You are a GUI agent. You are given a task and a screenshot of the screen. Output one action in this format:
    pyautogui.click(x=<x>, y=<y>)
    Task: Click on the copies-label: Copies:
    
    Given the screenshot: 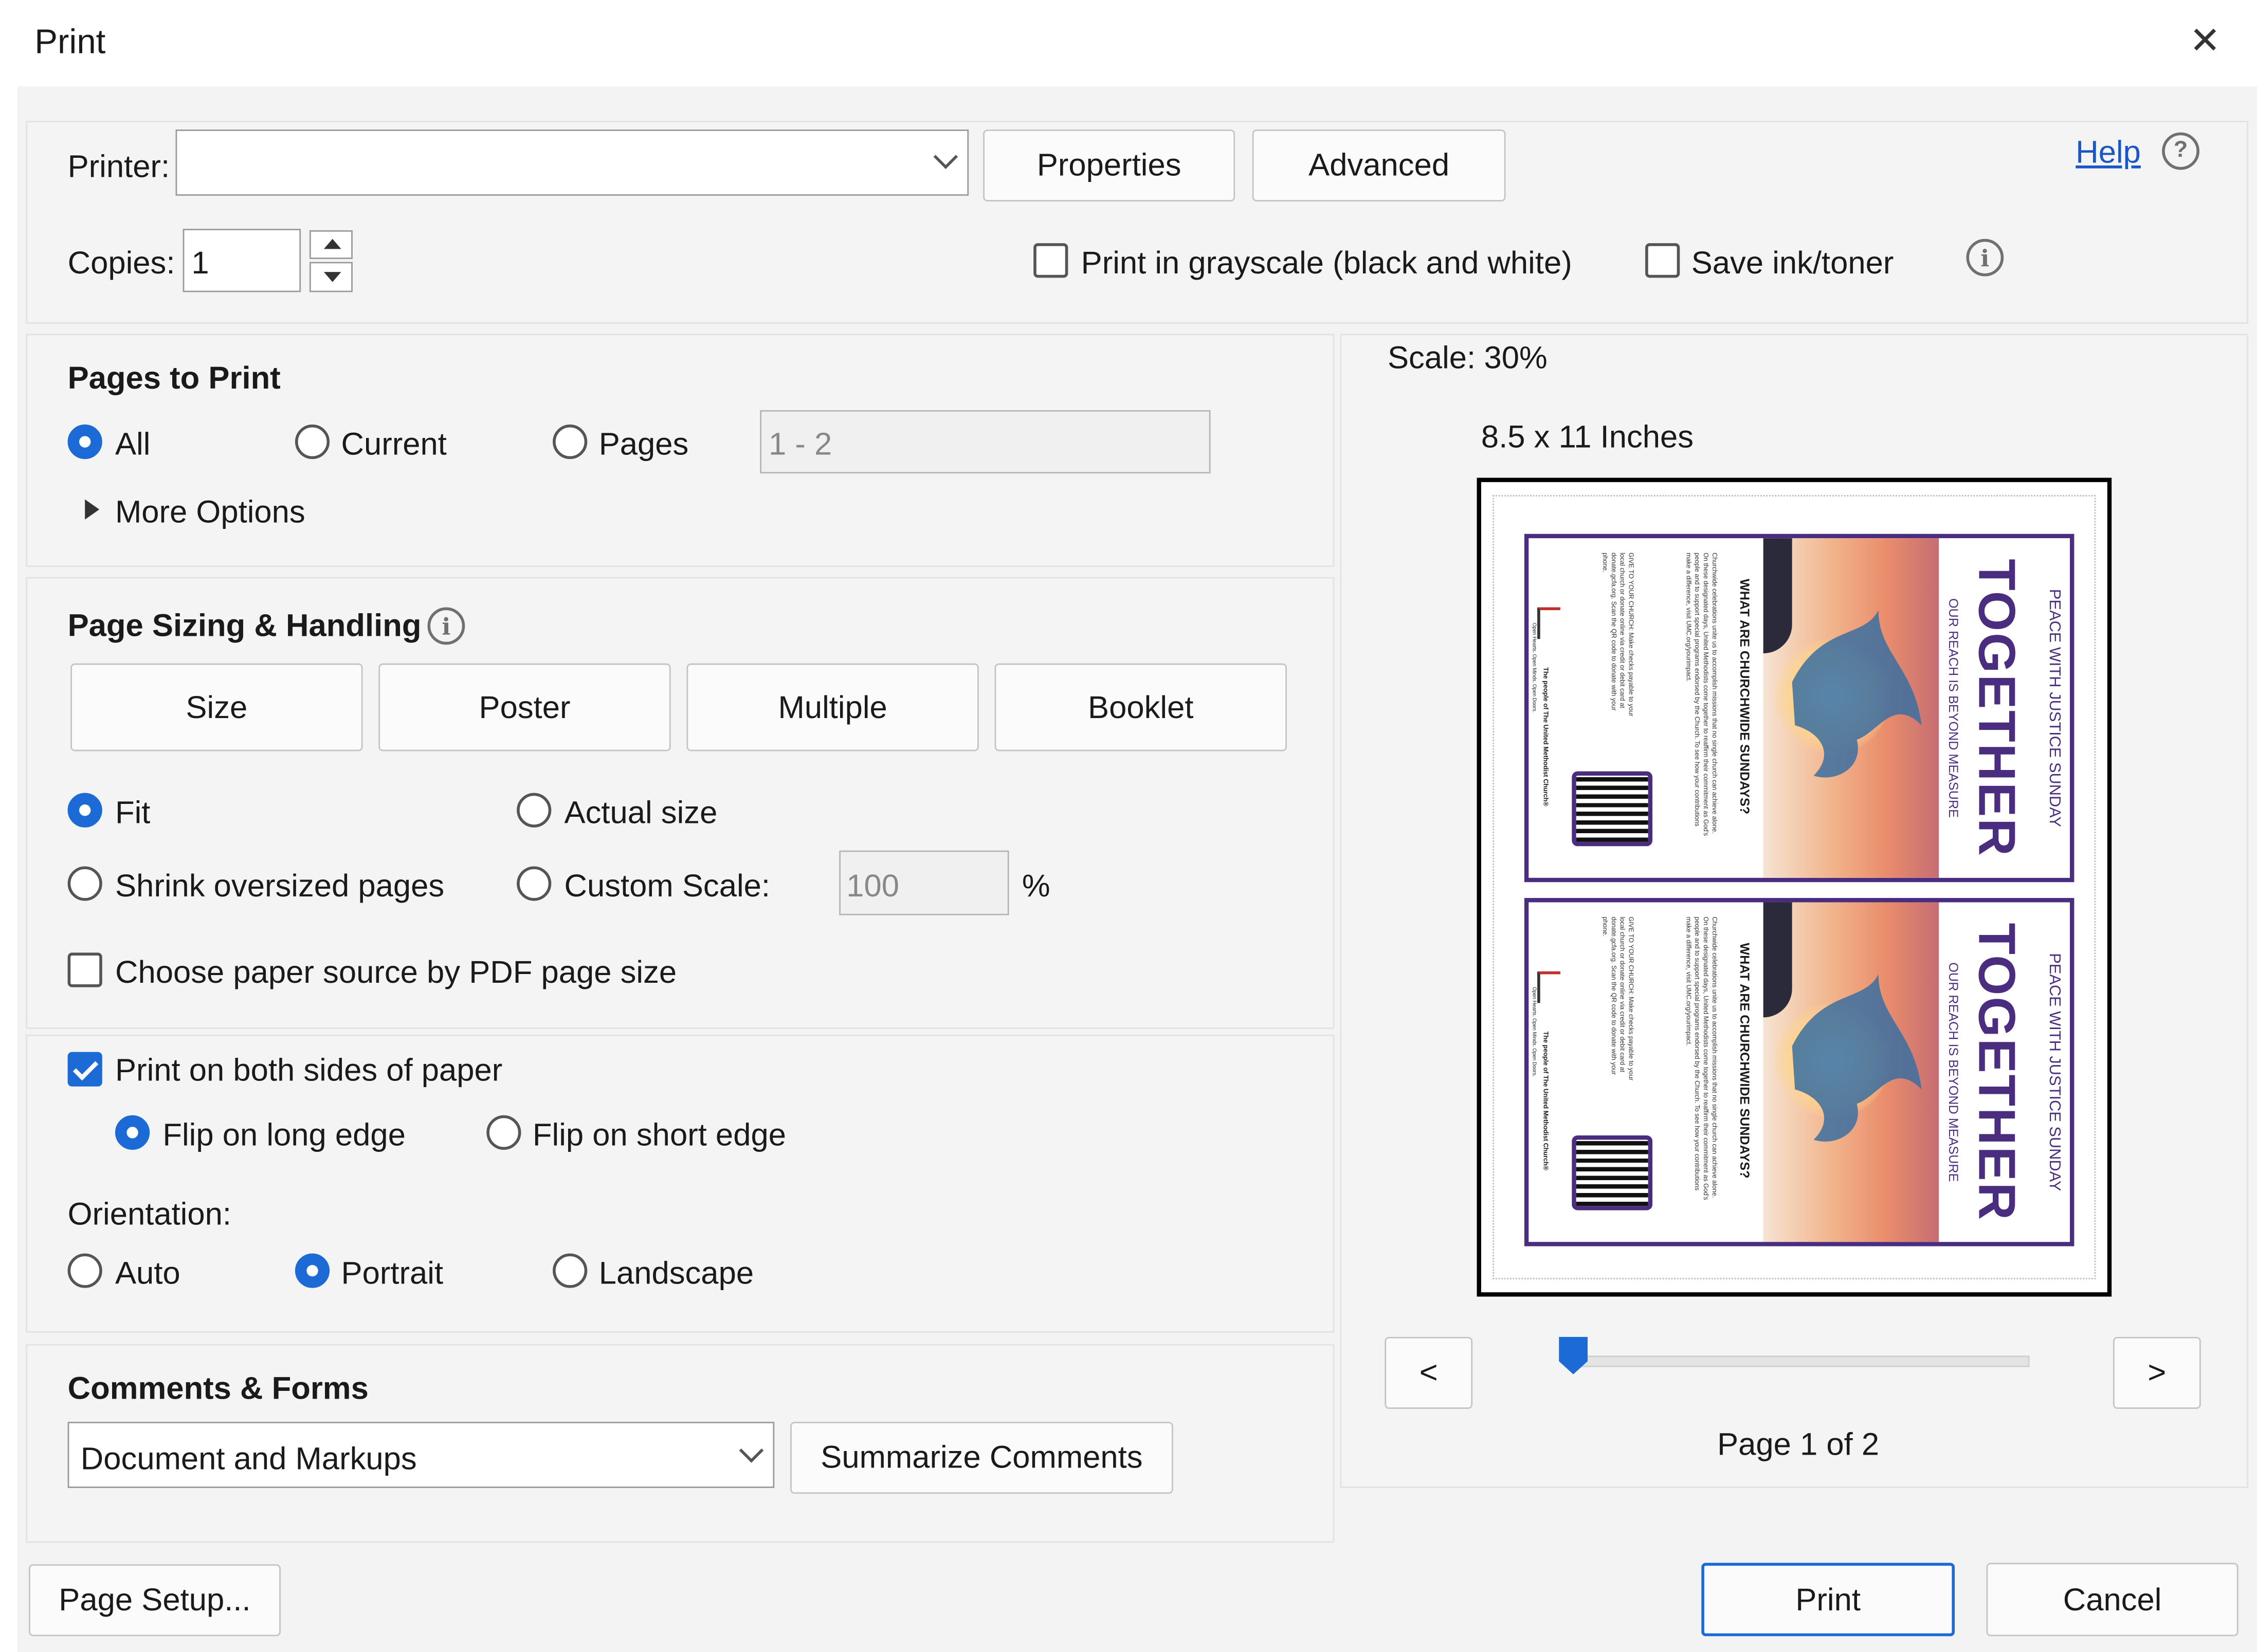 What is the action you would take?
    pyautogui.click(x=121, y=262)
    